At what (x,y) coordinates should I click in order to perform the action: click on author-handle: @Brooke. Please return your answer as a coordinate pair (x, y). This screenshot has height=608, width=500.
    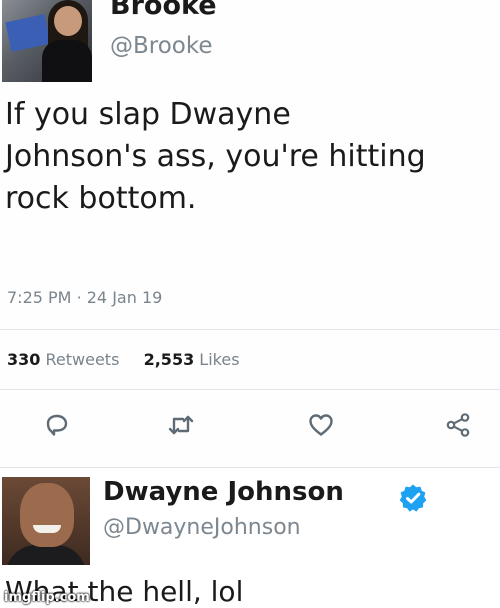
    Looking at the image, I should click on (161, 46).